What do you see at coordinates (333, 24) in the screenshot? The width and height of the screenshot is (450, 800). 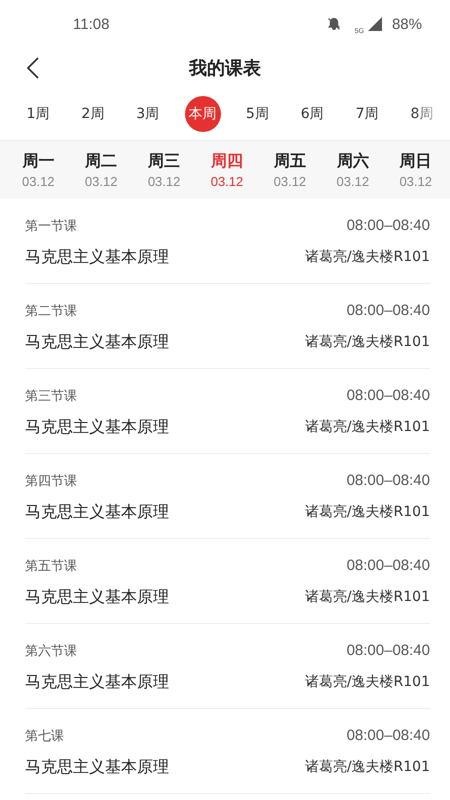 I see `muted-bell-icon` at bounding box center [333, 24].